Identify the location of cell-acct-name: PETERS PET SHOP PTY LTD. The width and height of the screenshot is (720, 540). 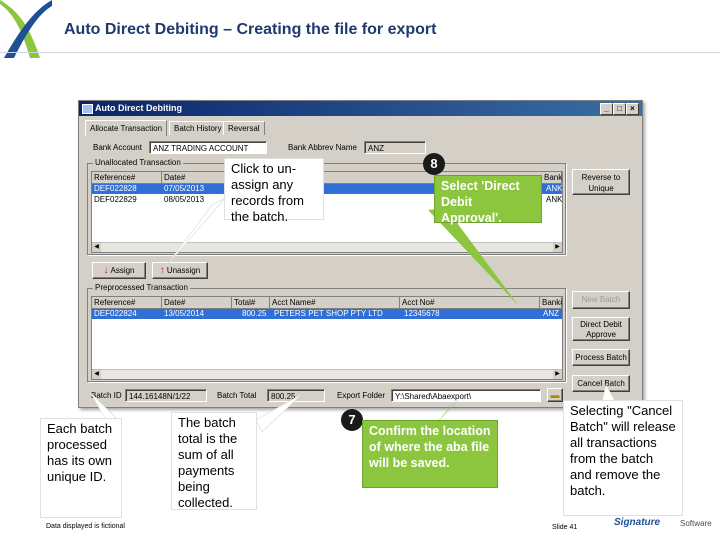
(328, 313).